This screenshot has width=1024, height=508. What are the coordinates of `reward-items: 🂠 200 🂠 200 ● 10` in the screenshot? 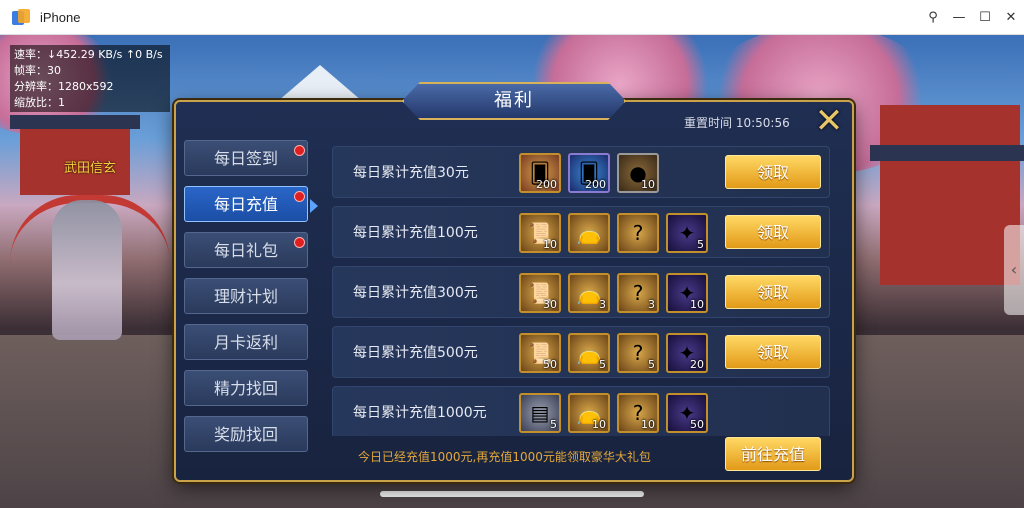 It's located at (589, 173).